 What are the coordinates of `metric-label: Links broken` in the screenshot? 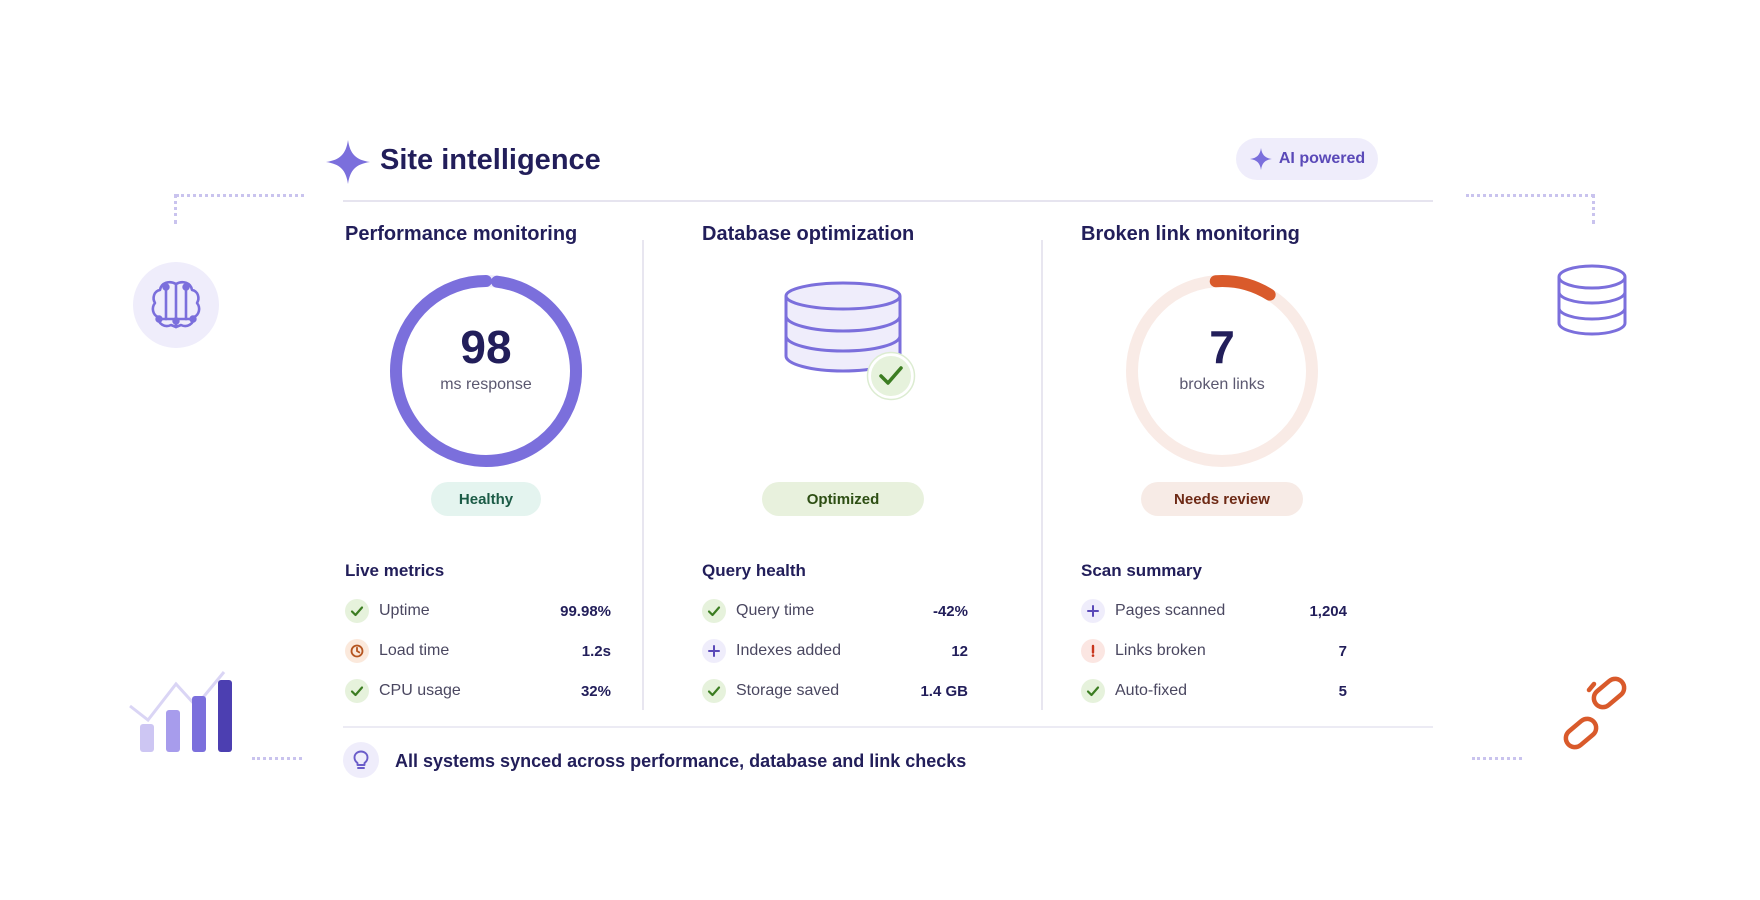 It's located at (1160, 650).